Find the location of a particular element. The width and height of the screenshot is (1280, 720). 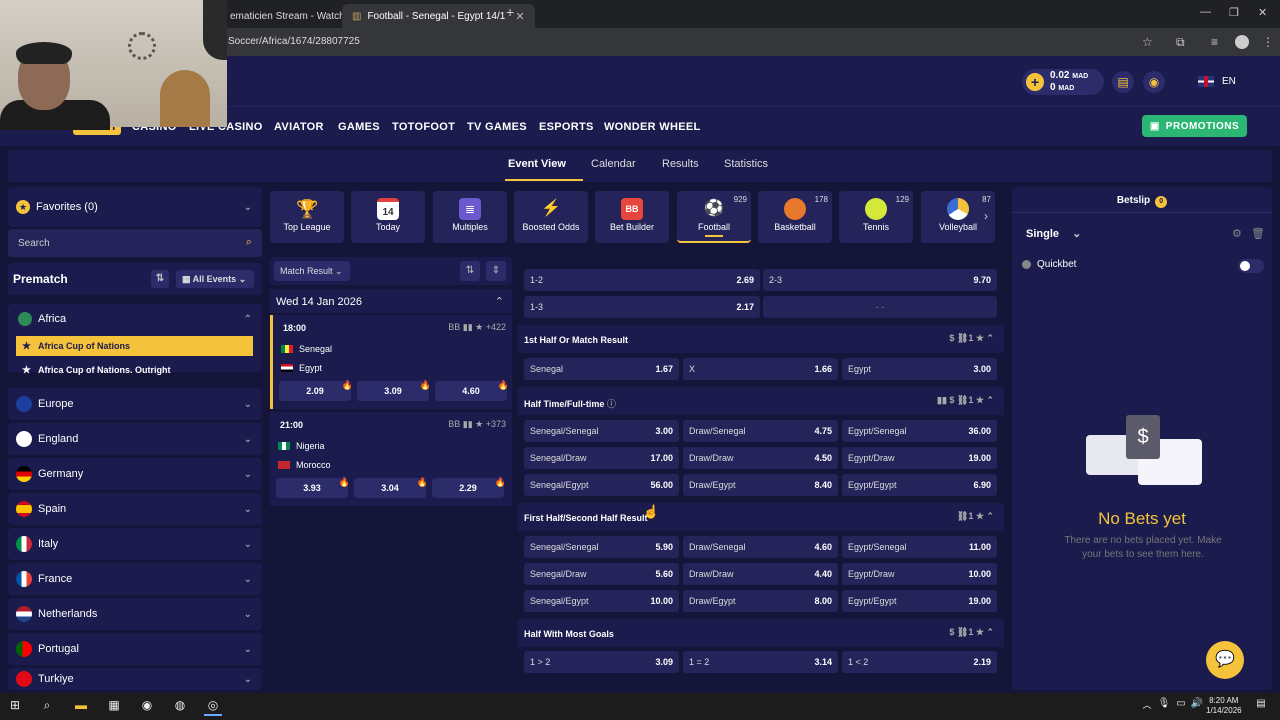

odd-button-away: 4.60 🔥 is located at coordinates (472, 390).